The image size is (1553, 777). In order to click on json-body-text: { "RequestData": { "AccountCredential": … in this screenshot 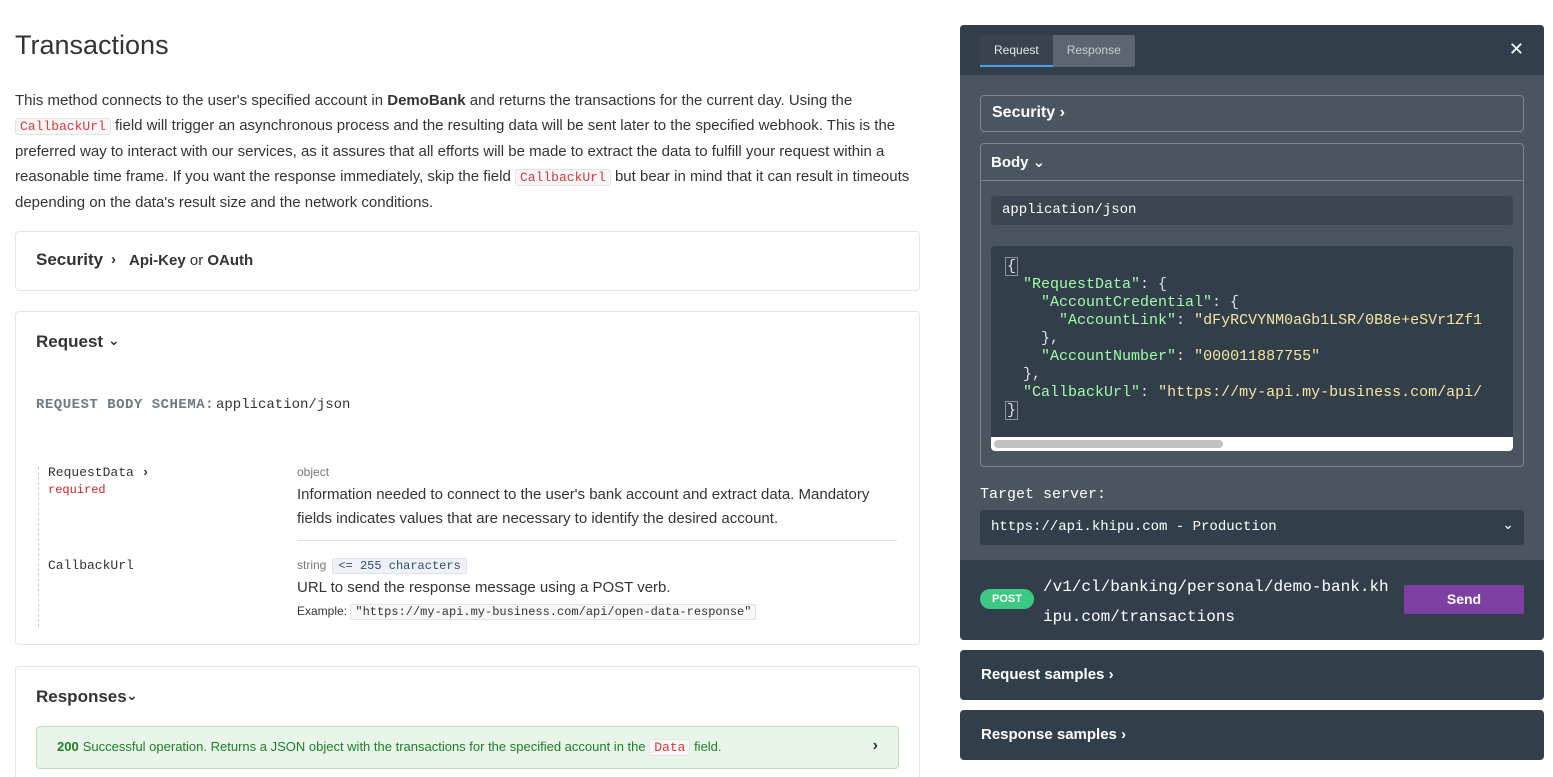, I will do `click(1243, 338)`.